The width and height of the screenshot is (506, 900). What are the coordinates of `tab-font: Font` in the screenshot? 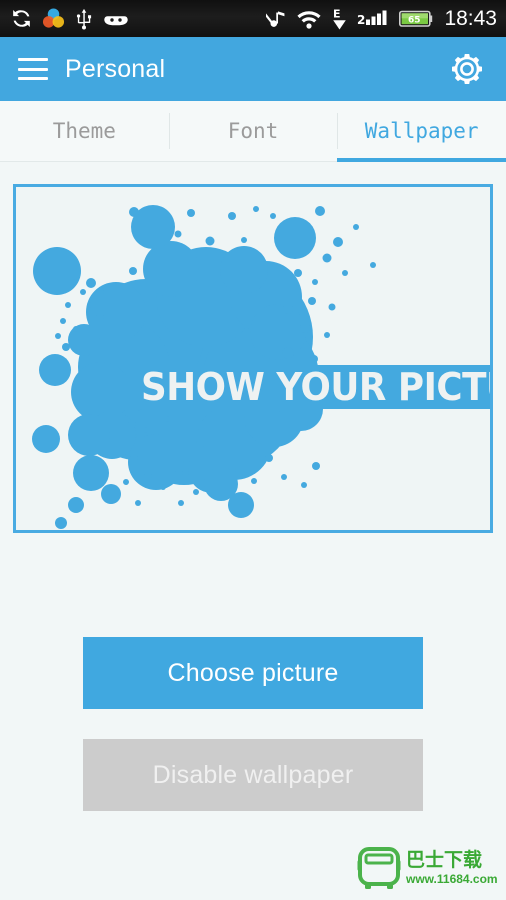 It's located at (253, 131).